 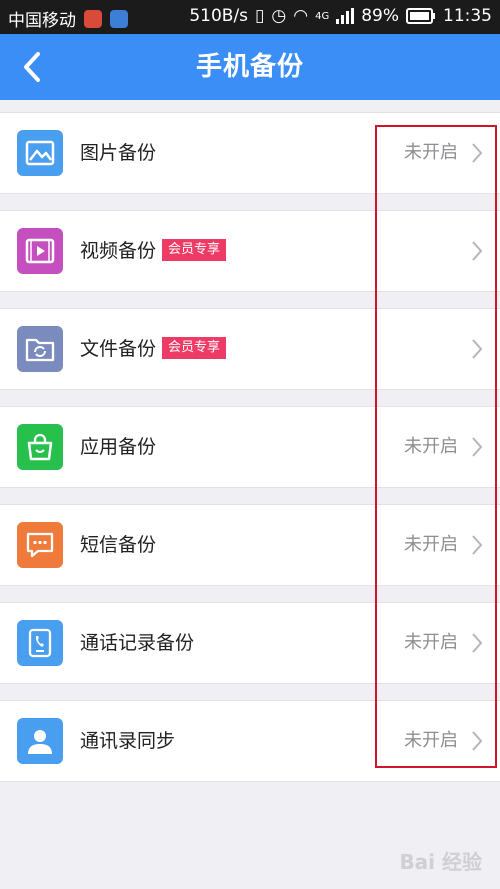 I want to click on list-item-contacts-sync: 通讯录同步 未开启, so click(x=250, y=741).